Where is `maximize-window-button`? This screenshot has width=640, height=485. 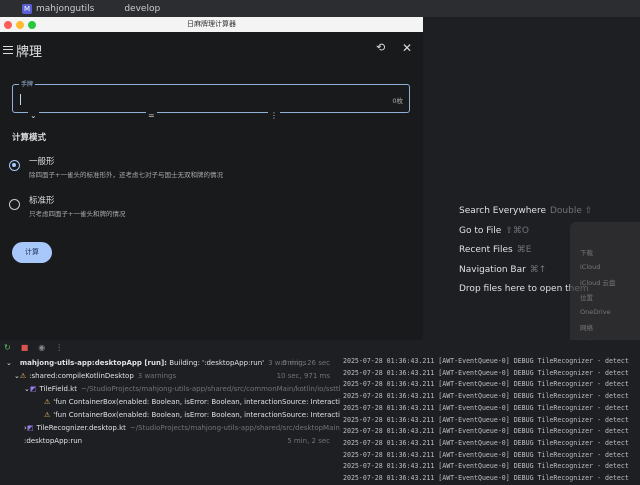
maximize-window-button is located at coordinates (32, 24).